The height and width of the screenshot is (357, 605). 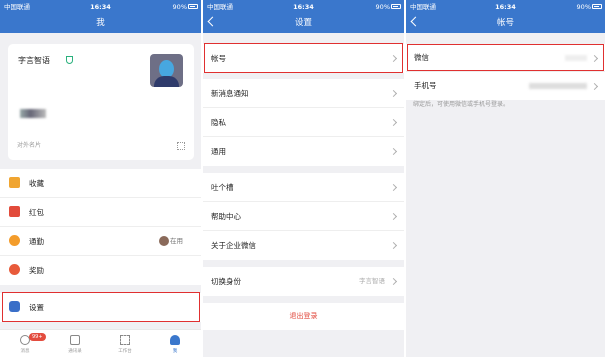 I want to click on header-bar: 中国联通 16:34 90% 帐号, so click(x=505, y=16).